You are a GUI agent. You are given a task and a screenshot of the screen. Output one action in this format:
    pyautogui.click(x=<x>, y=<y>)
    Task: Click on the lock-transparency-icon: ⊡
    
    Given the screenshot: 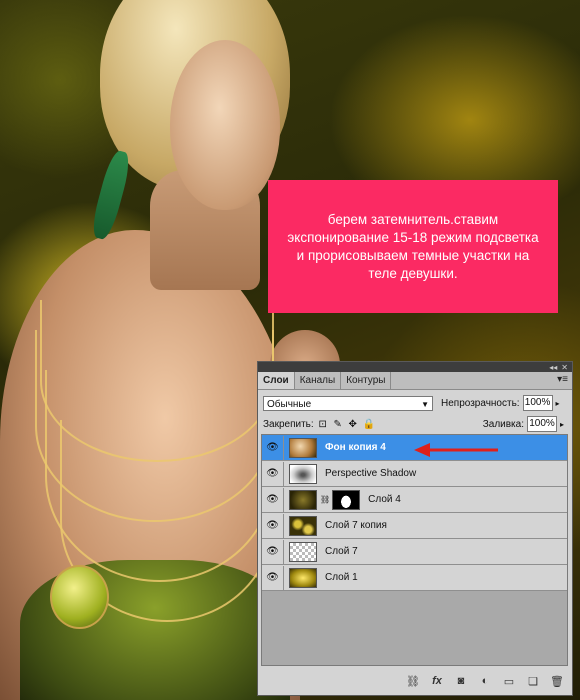 What is the action you would take?
    pyautogui.click(x=323, y=424)
    